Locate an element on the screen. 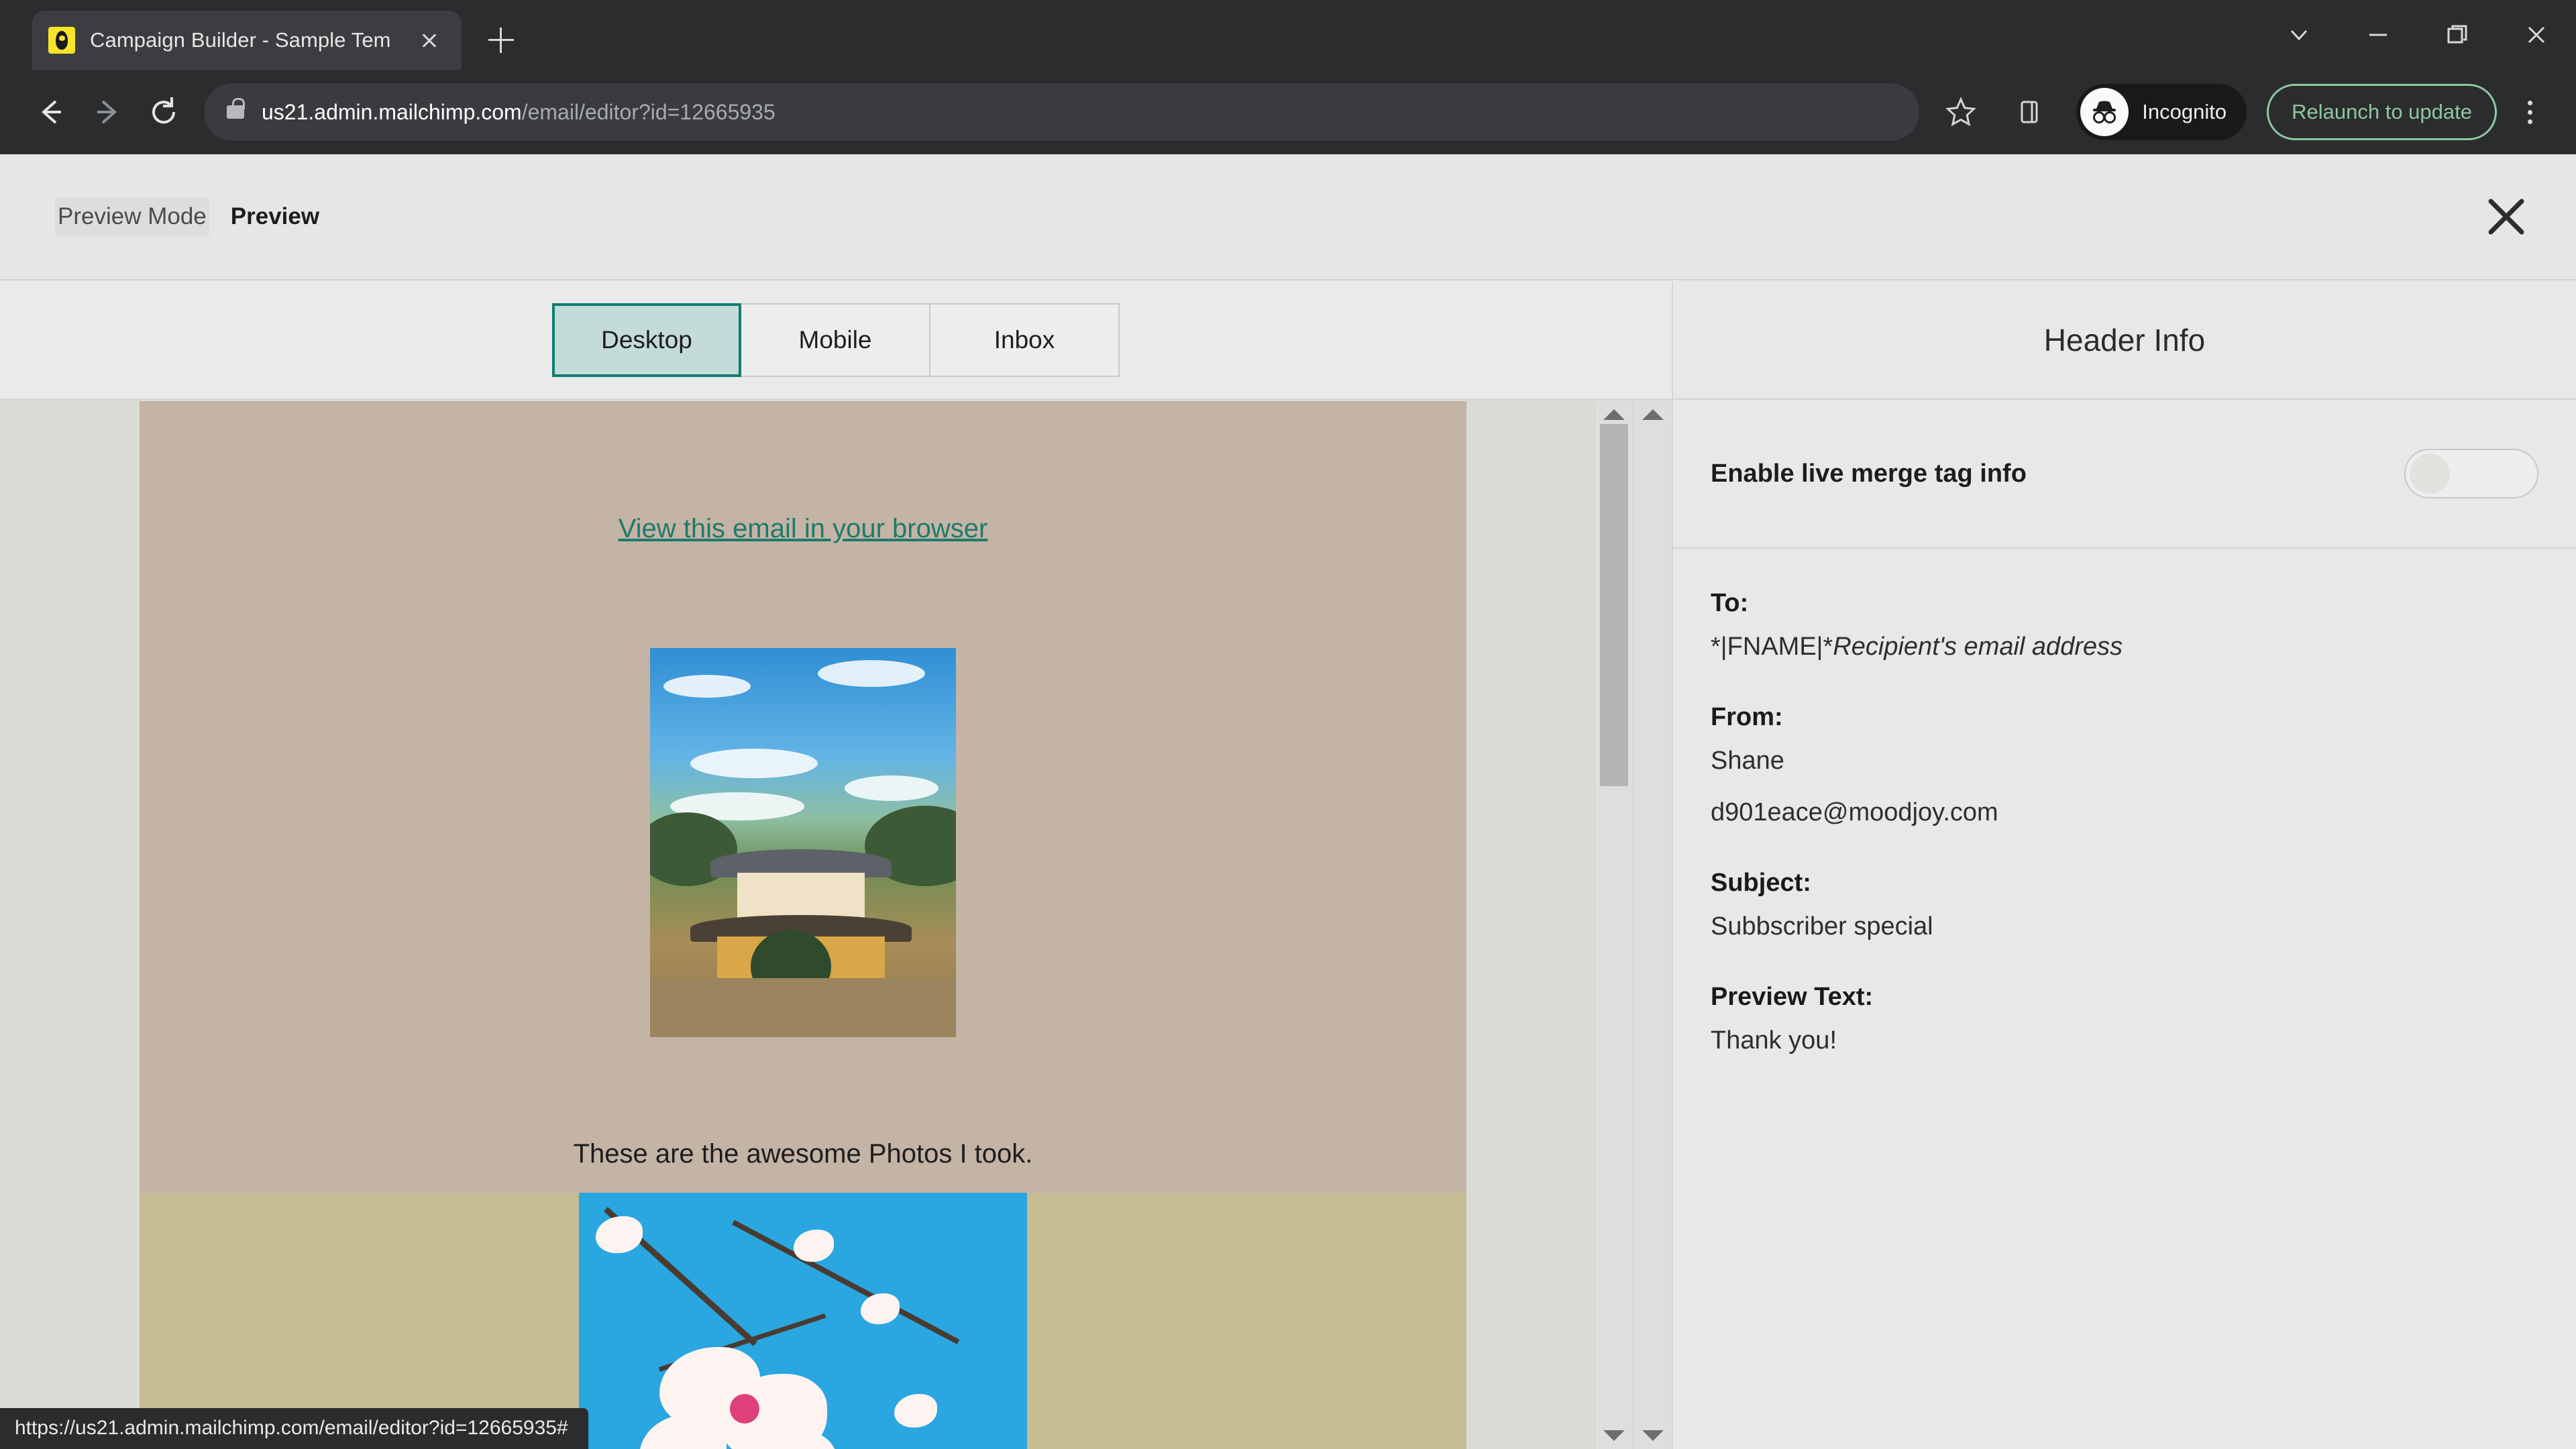  scroll-up-arrow-icon is located at coordinates (1614, 414).